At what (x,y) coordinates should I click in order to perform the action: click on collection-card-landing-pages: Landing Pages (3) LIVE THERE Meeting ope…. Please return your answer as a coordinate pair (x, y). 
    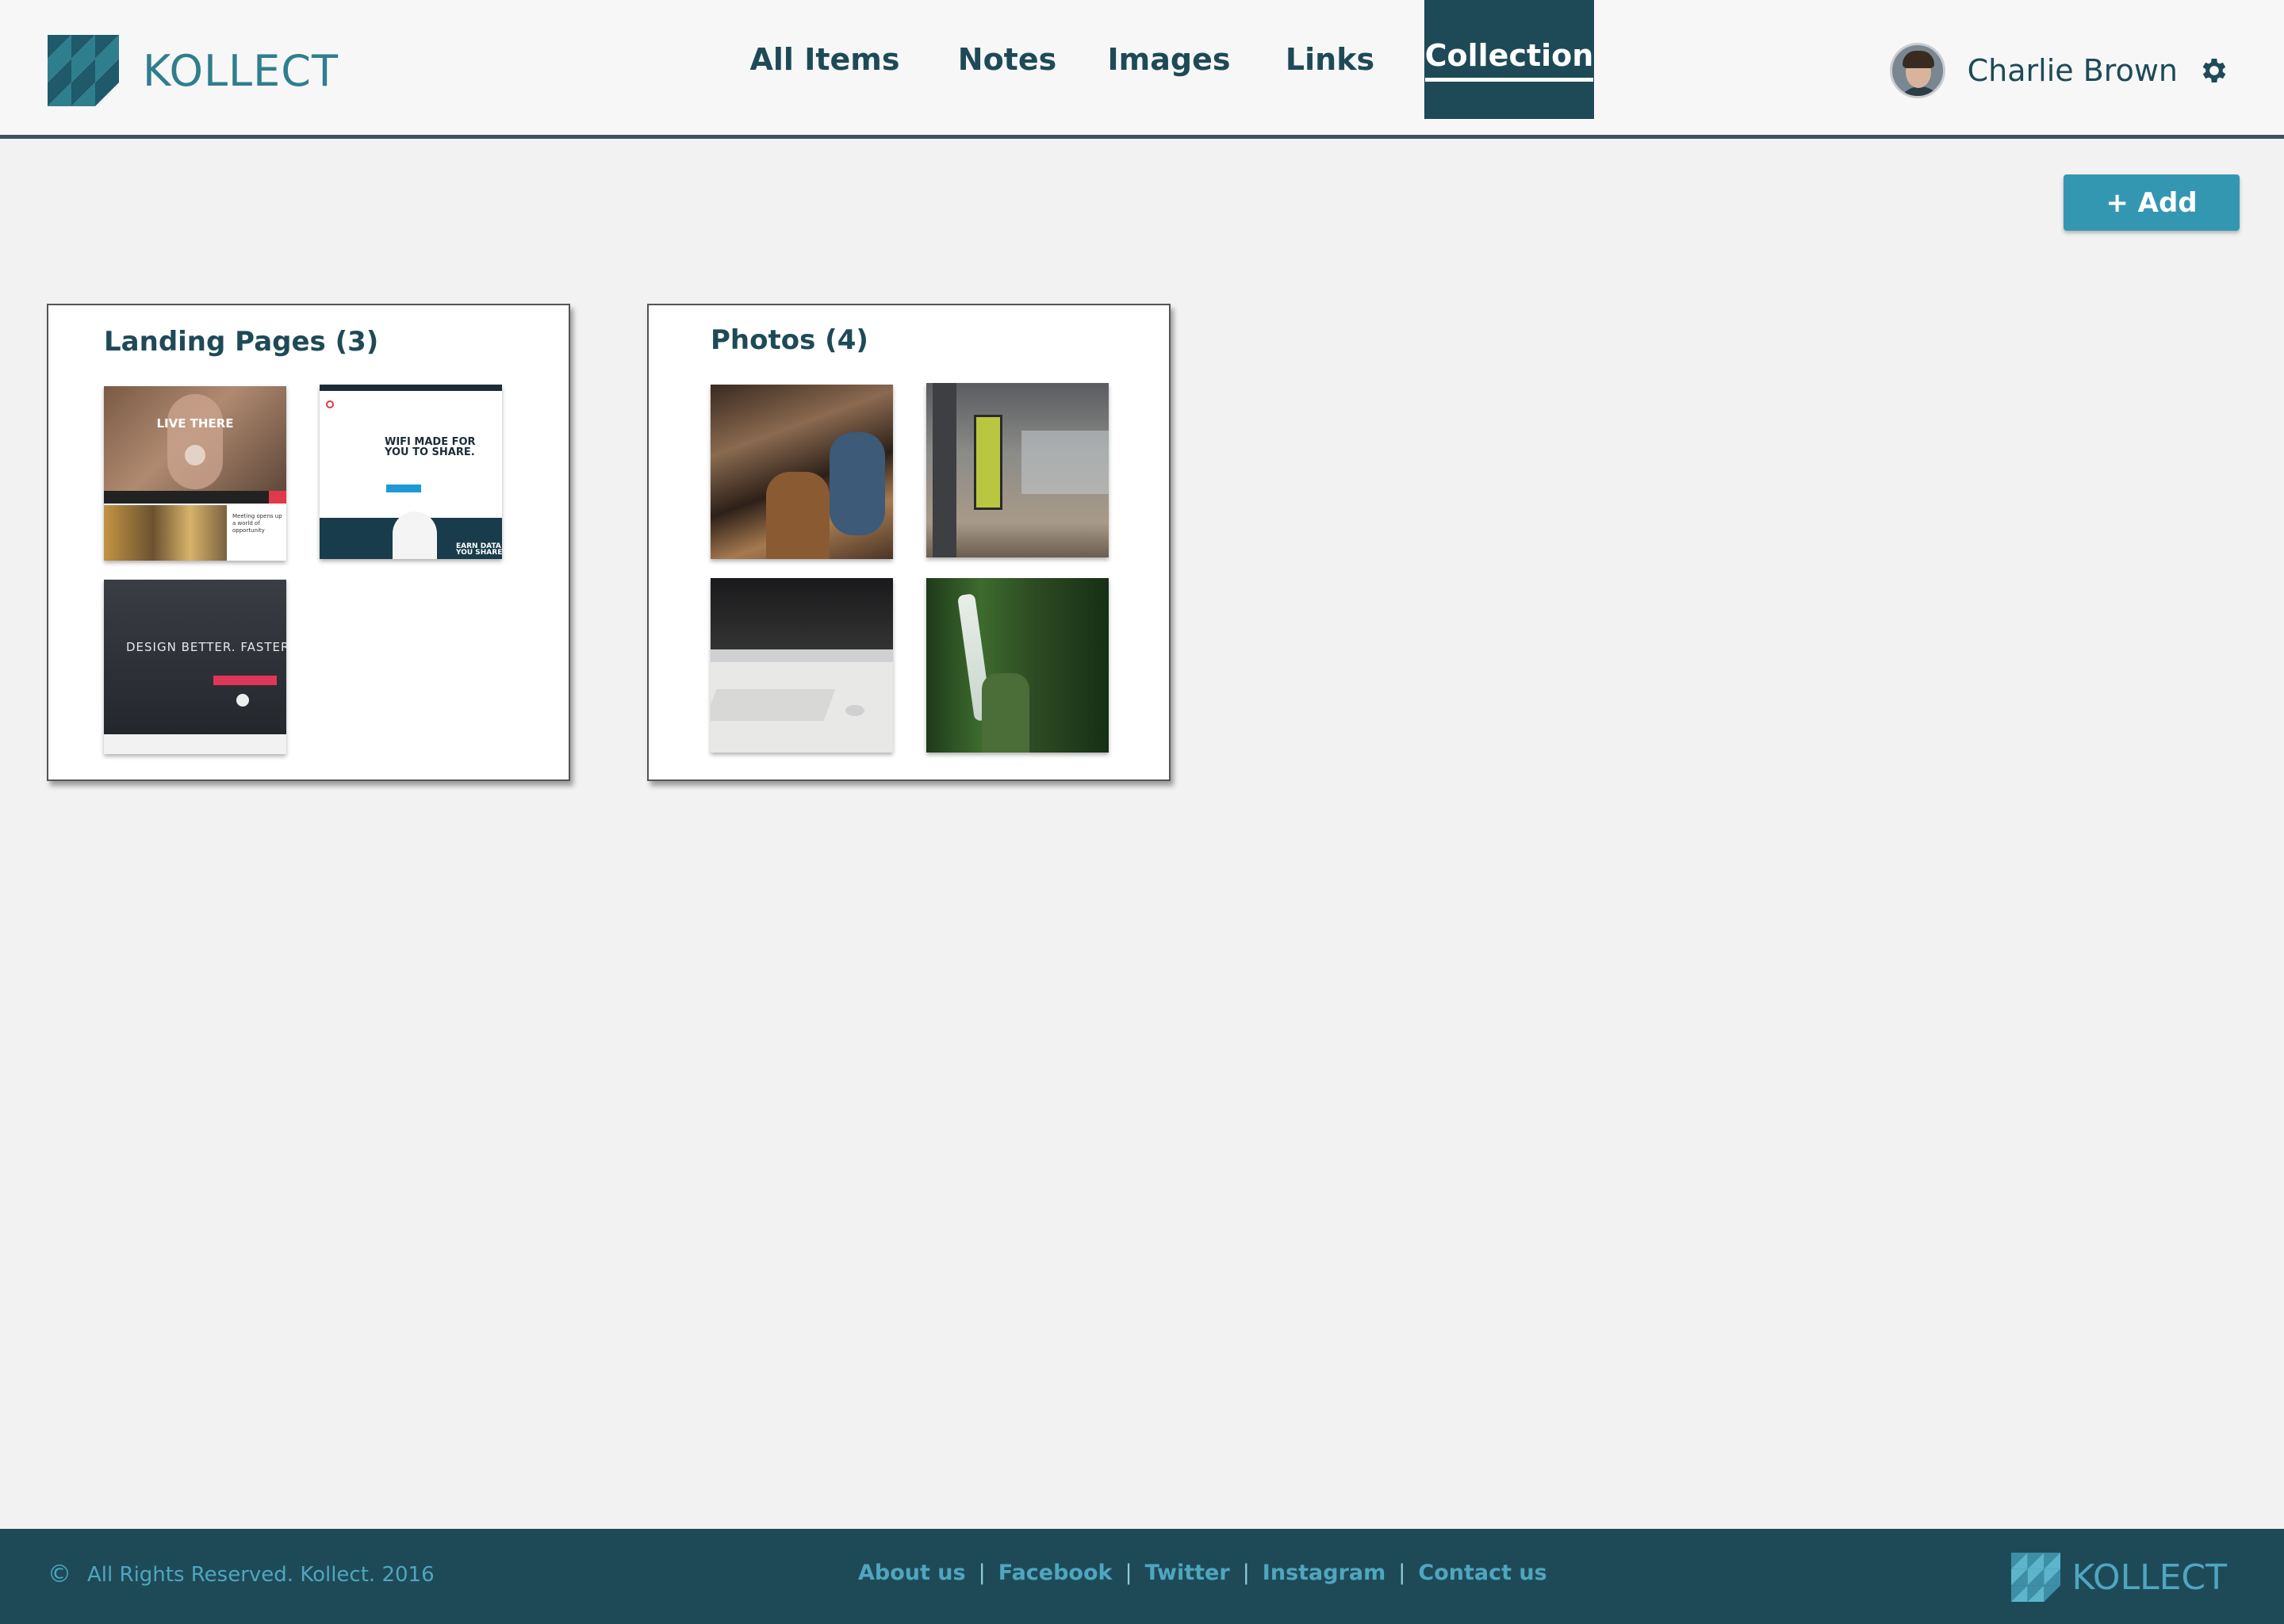
    Looking at the image, I should click on (308, 542).